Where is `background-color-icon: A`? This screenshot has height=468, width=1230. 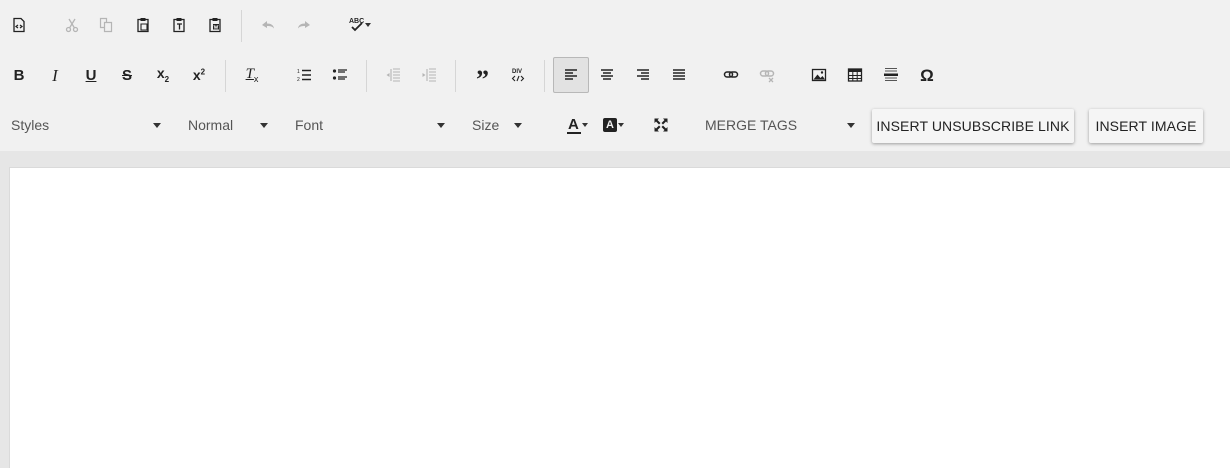
background-color-icon: A is located at coordinates (610, 125).